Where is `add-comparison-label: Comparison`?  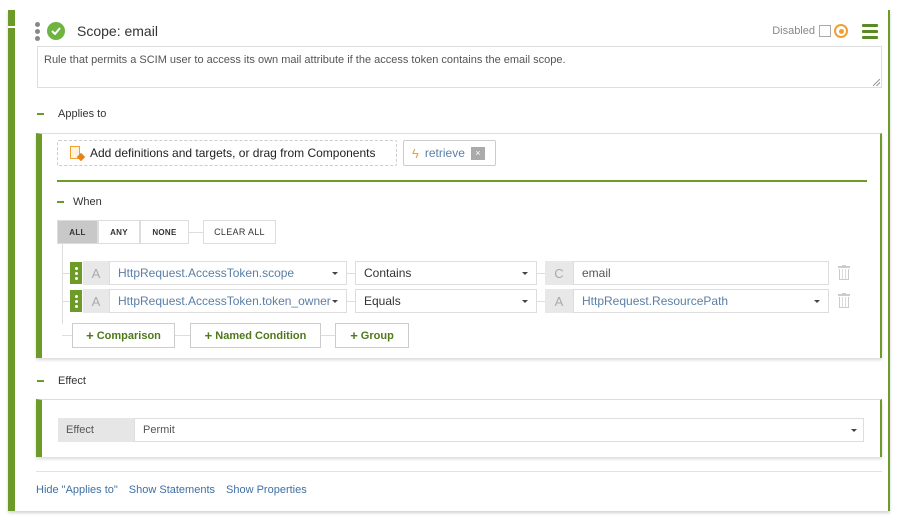
add-comparison-label: Comparison is located at coordinates (128, 335).